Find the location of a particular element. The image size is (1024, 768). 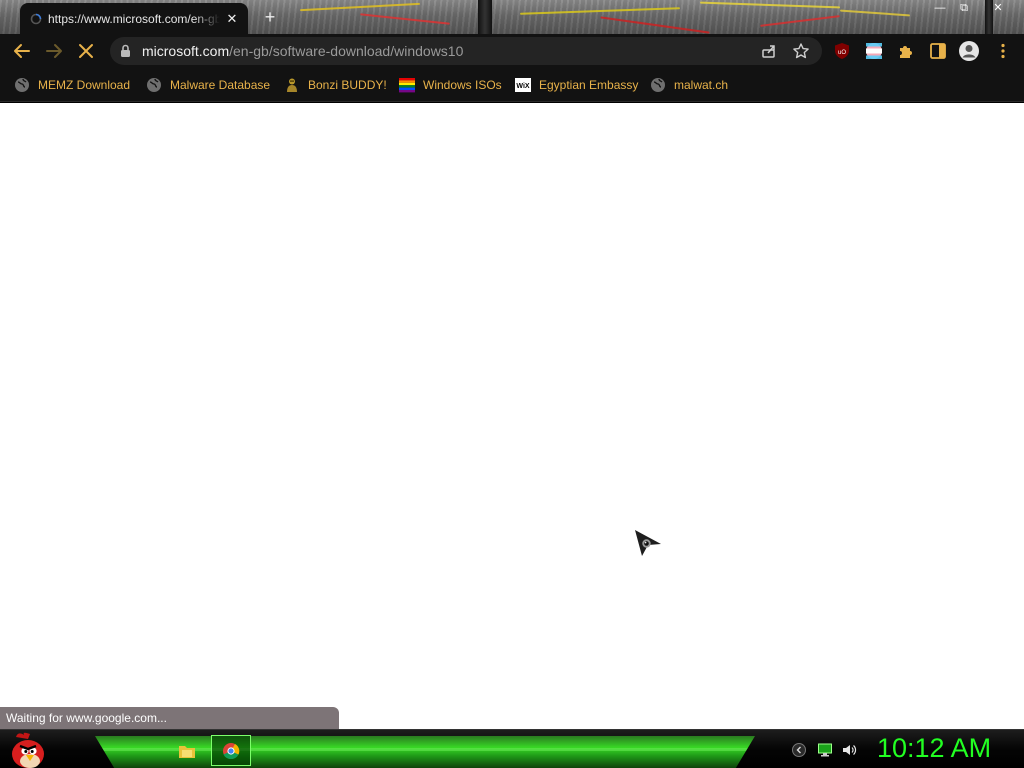

puzzle-extensions-icon is located at coordinates (906, 51).